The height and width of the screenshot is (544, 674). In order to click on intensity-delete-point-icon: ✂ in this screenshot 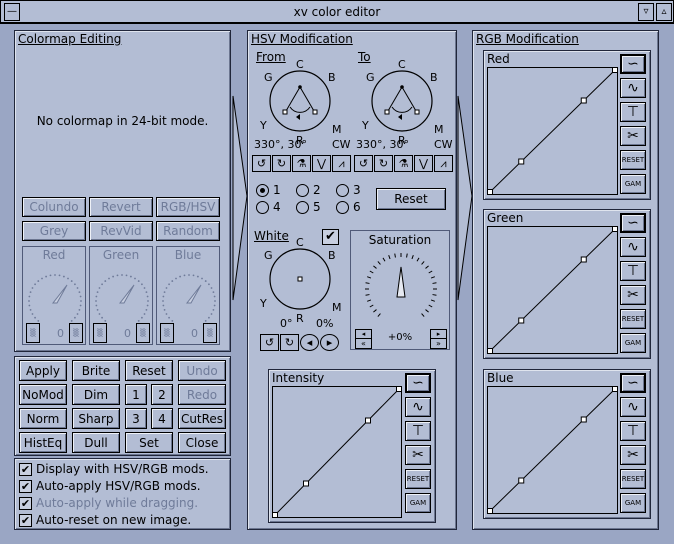, I will do `click(418, 455)`.